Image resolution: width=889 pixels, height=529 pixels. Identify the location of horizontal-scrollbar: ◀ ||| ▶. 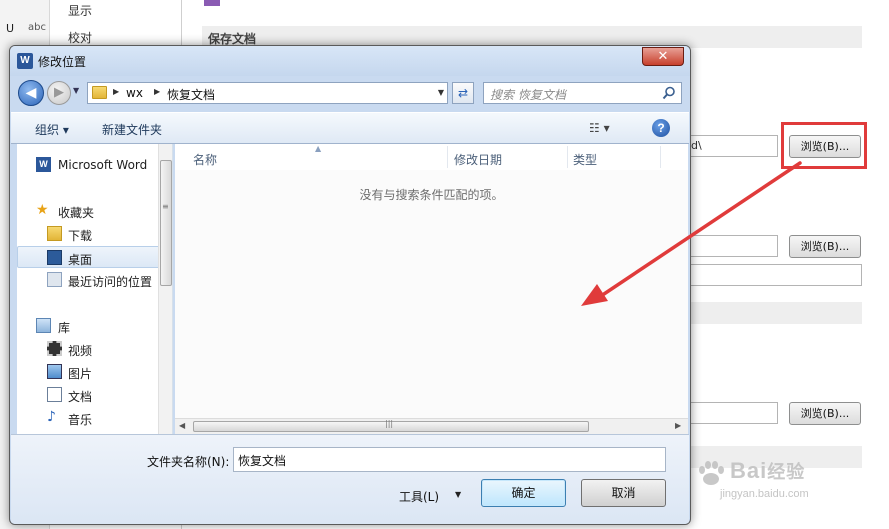
(431, 426).